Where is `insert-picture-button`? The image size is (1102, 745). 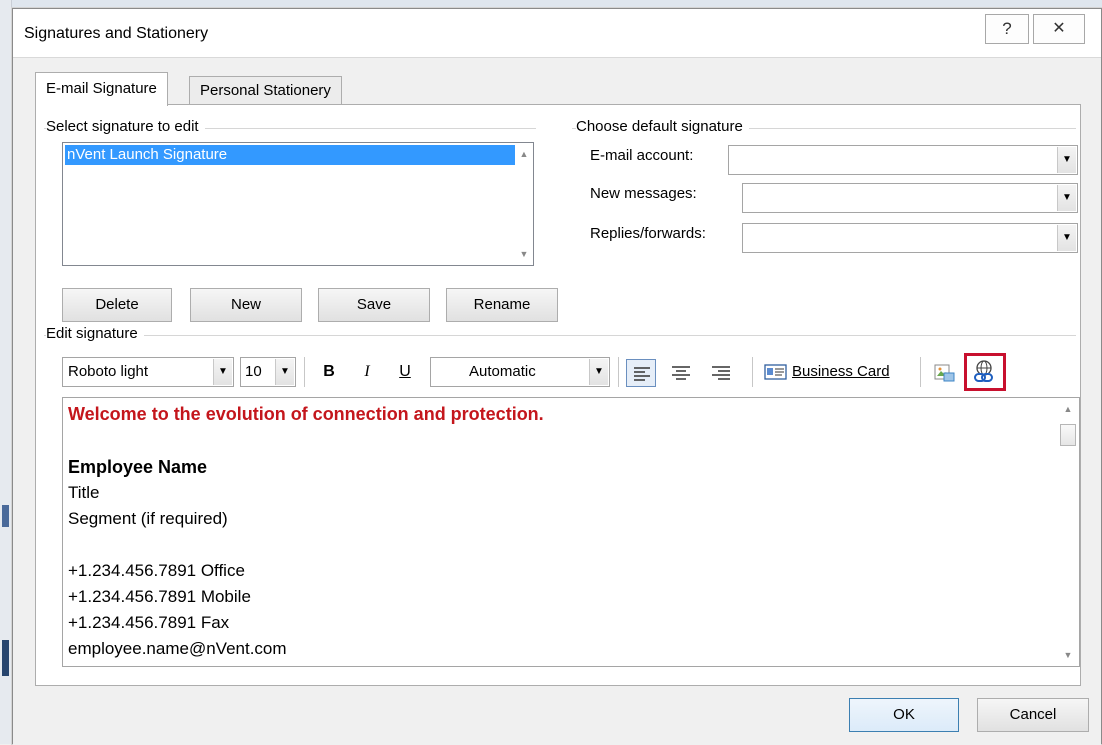 insert-picture-button is located at coordinates (944, 373).